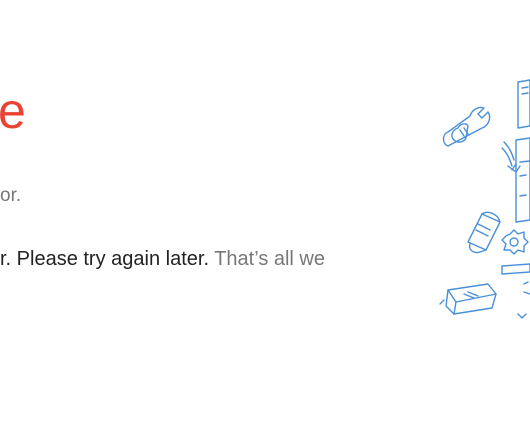 Image resolution: width=530 pixels, height=442 pixels. What do you see at coordinates (267, 259) in the screenshot?
I see `error-message-secondary: That’s all we` at bounding box center [267, 259].